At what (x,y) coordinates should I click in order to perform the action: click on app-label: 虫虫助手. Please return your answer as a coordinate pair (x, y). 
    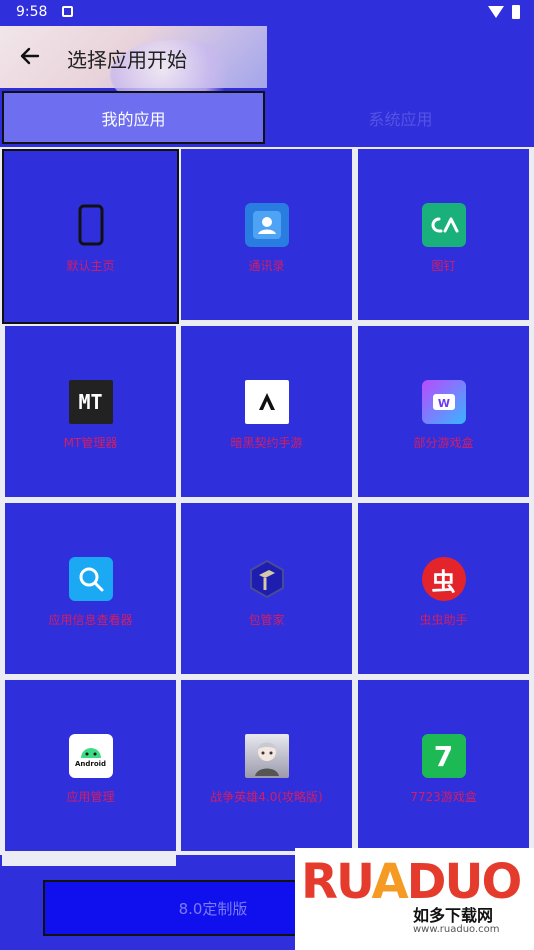
    Looking at the image, I should click on (443, 620).